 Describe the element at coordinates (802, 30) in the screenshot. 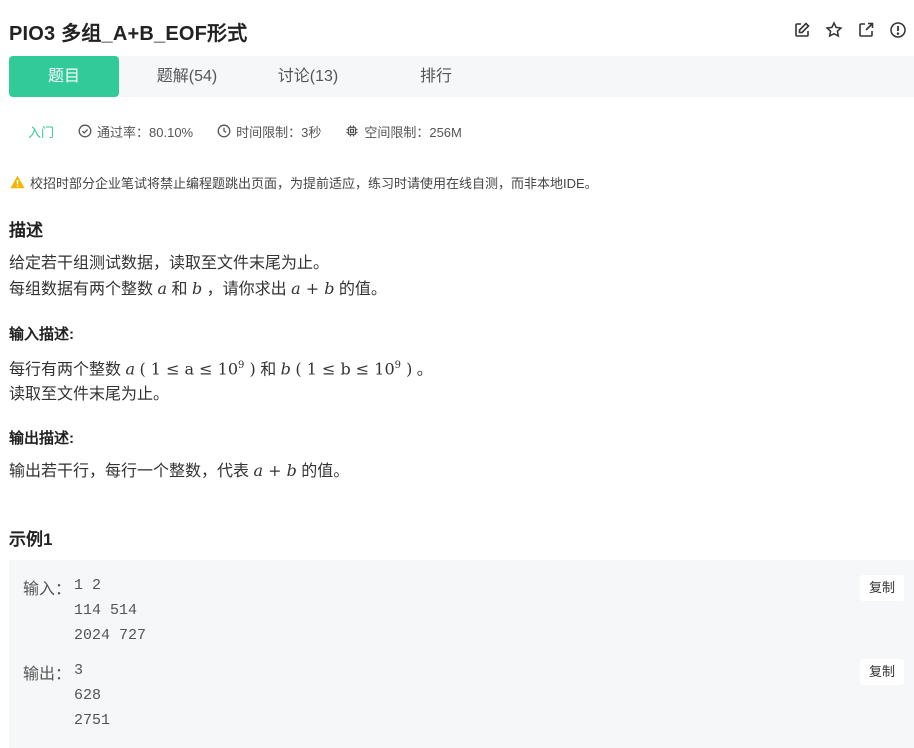

I see `edit-icon` at that location.